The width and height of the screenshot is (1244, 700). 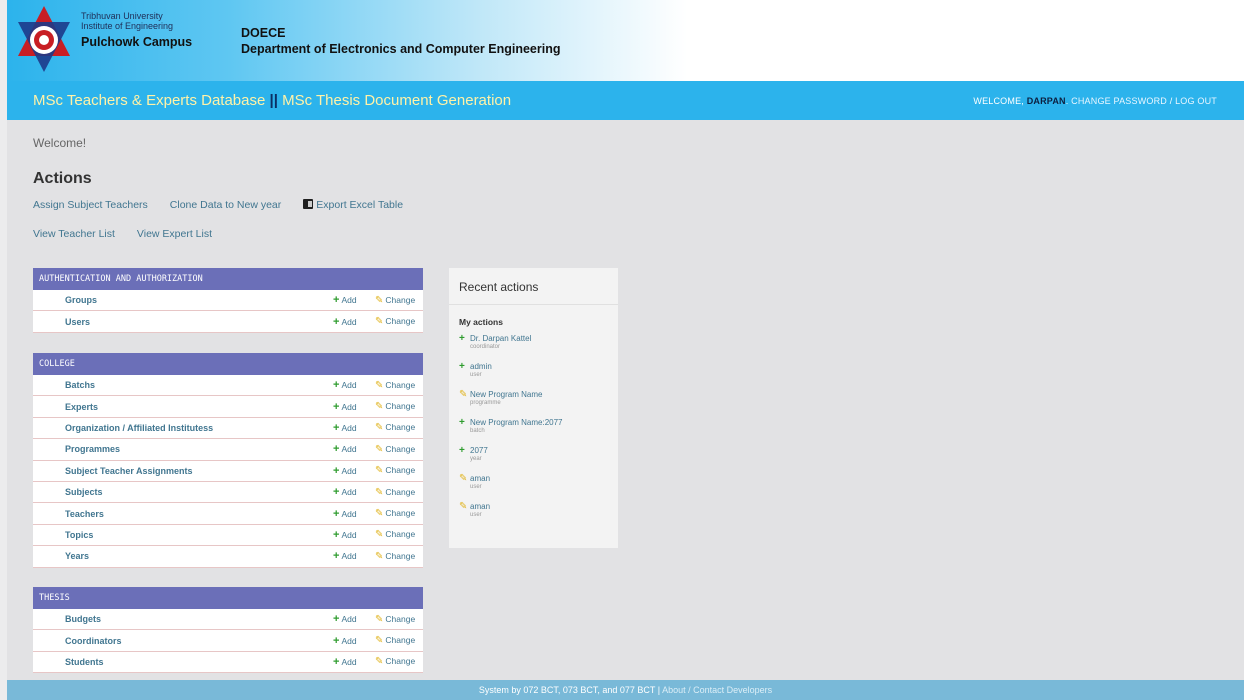 What do you see at coordinates (83, 619) in the screenshot?
I see `model-link-budgets: Budgets` at bounding box center [83, 619].